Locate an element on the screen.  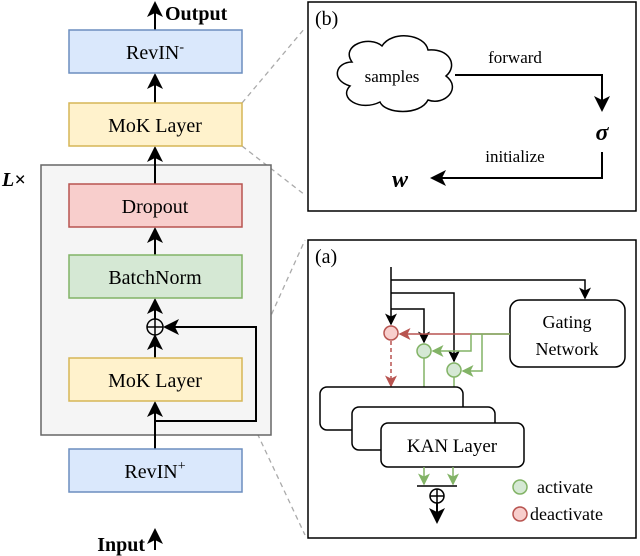
legend-deactivate-icon is located at coordinates (520, 514).